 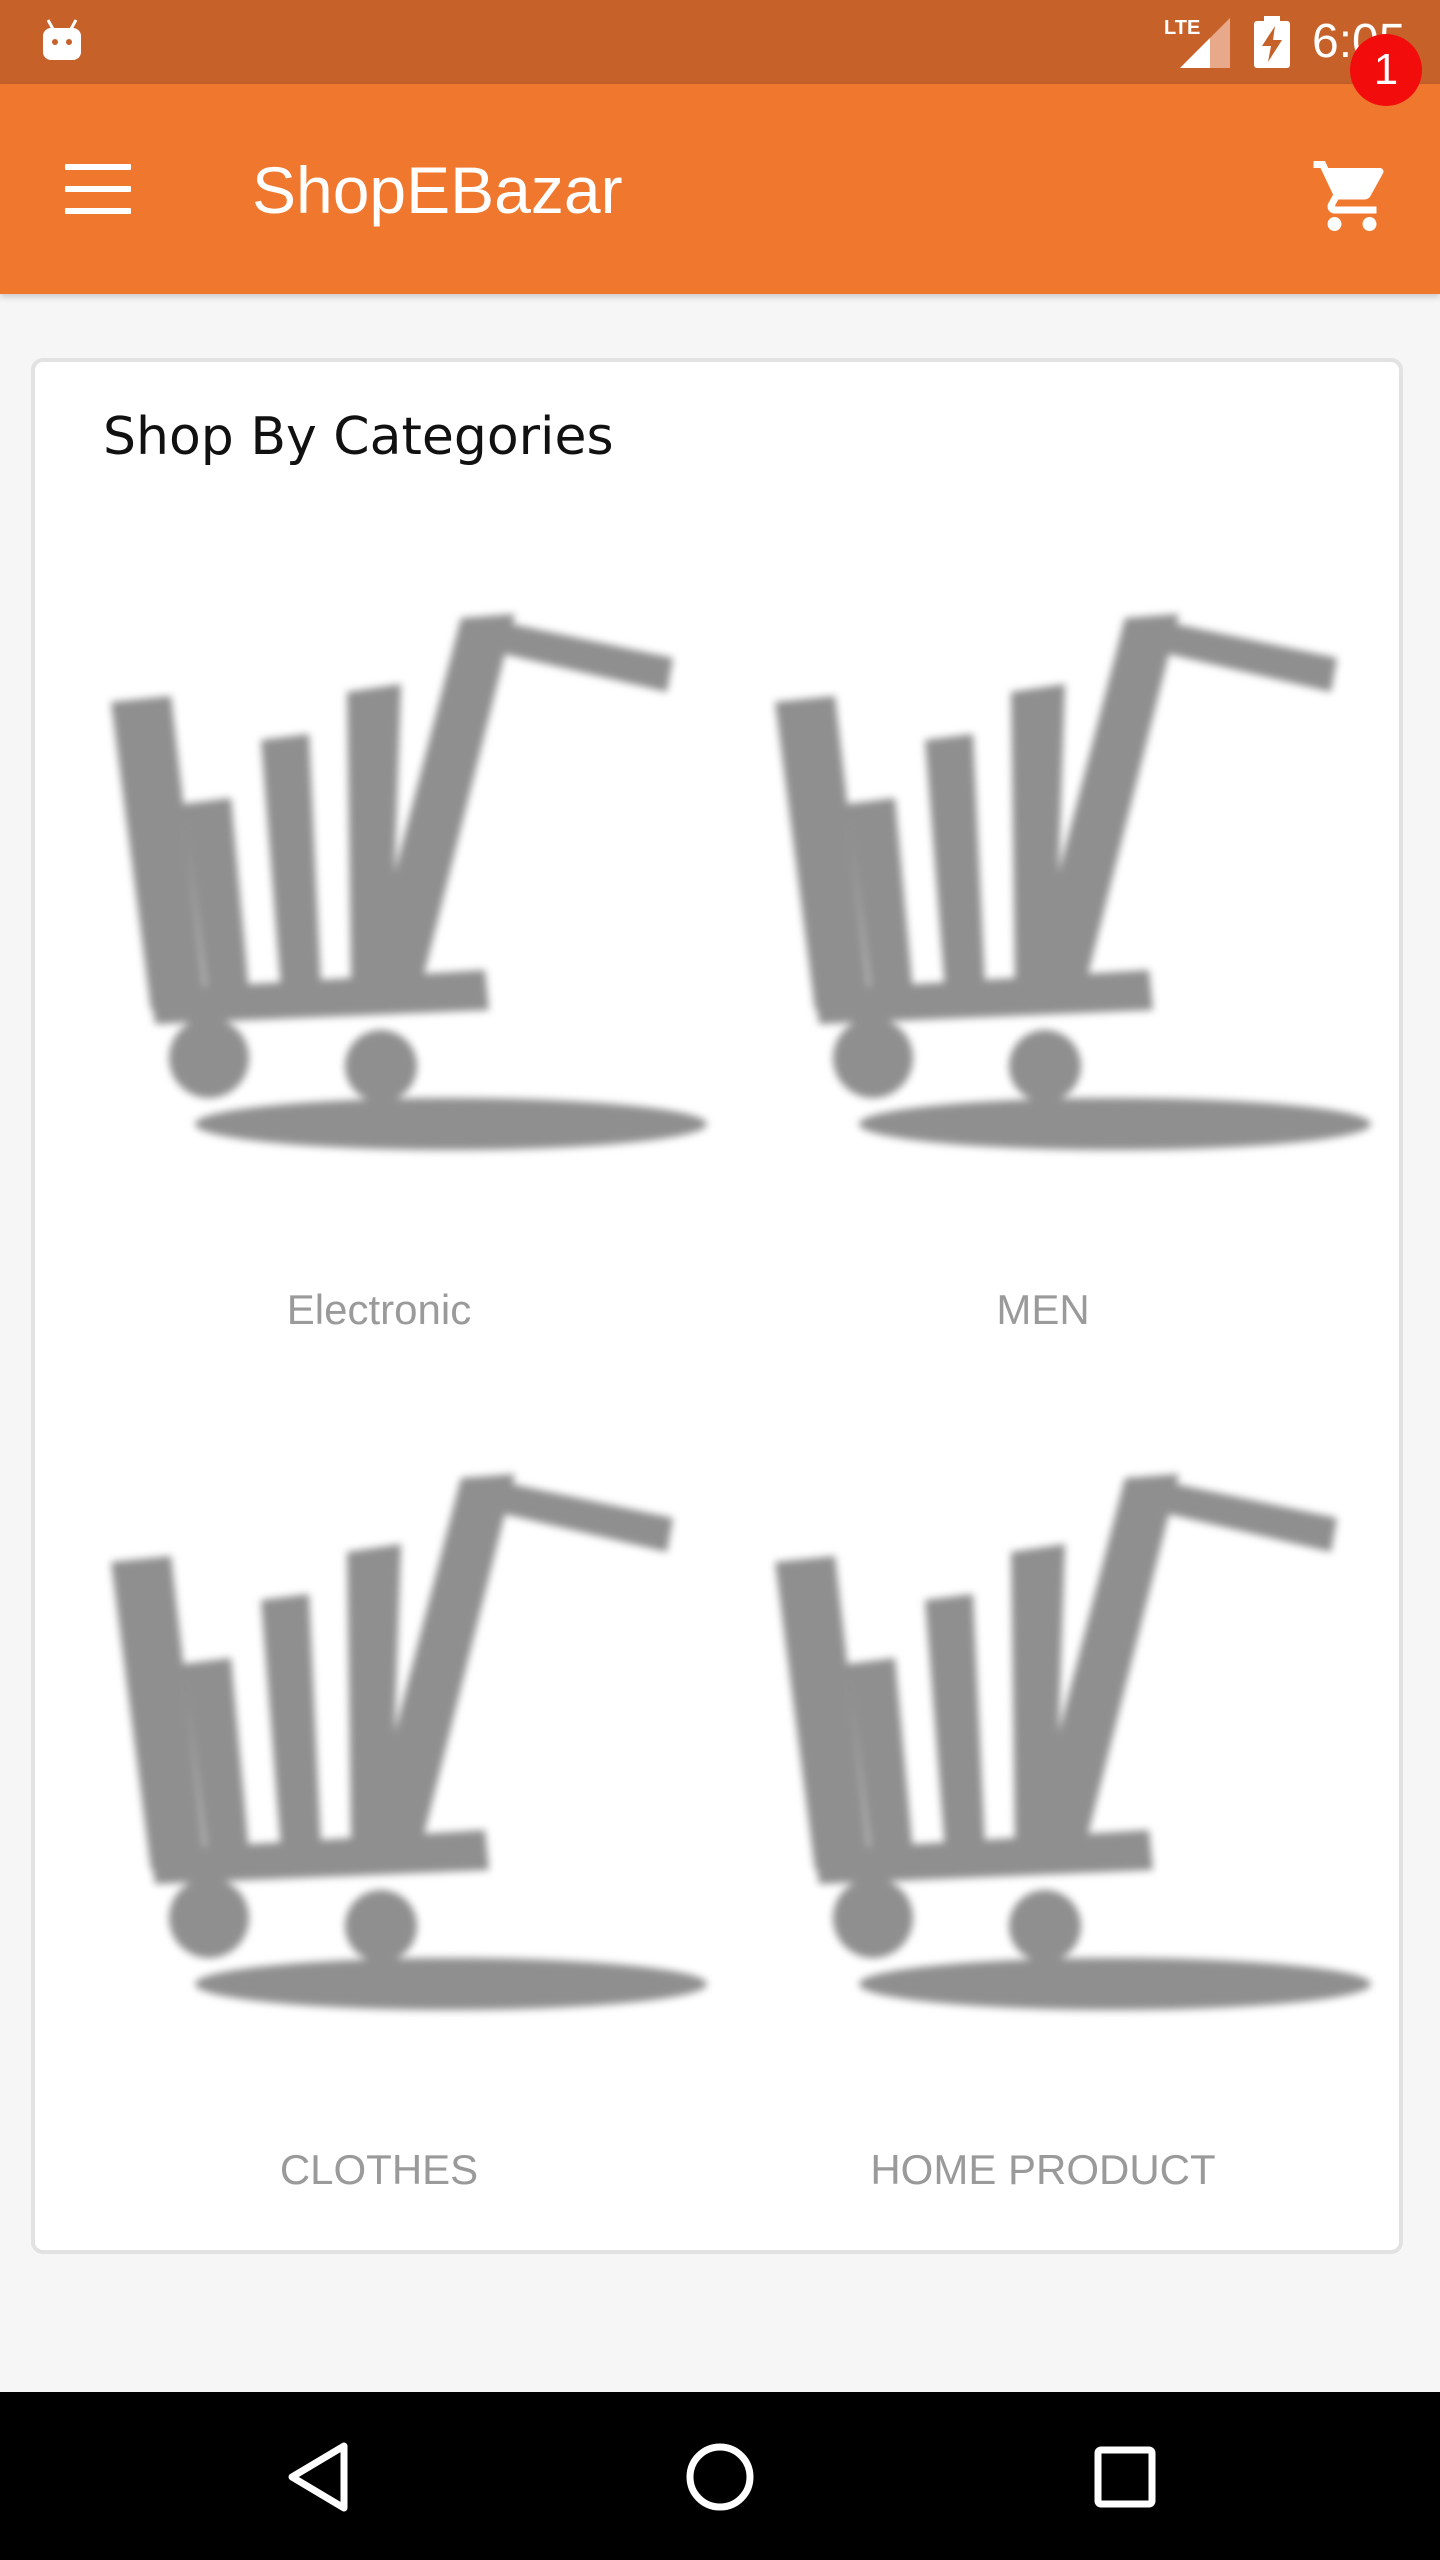 I want to click on cart-count-badge: 1, so click(x=1386, y=70).